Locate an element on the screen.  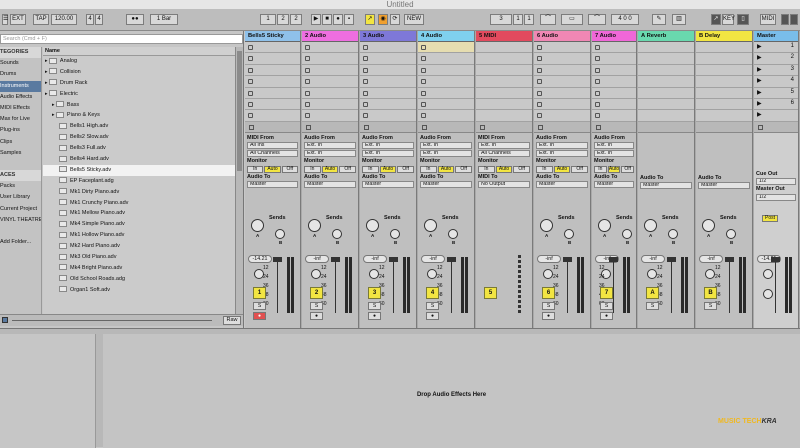
track-title: A Reverb is located at coordinates (666, 36).